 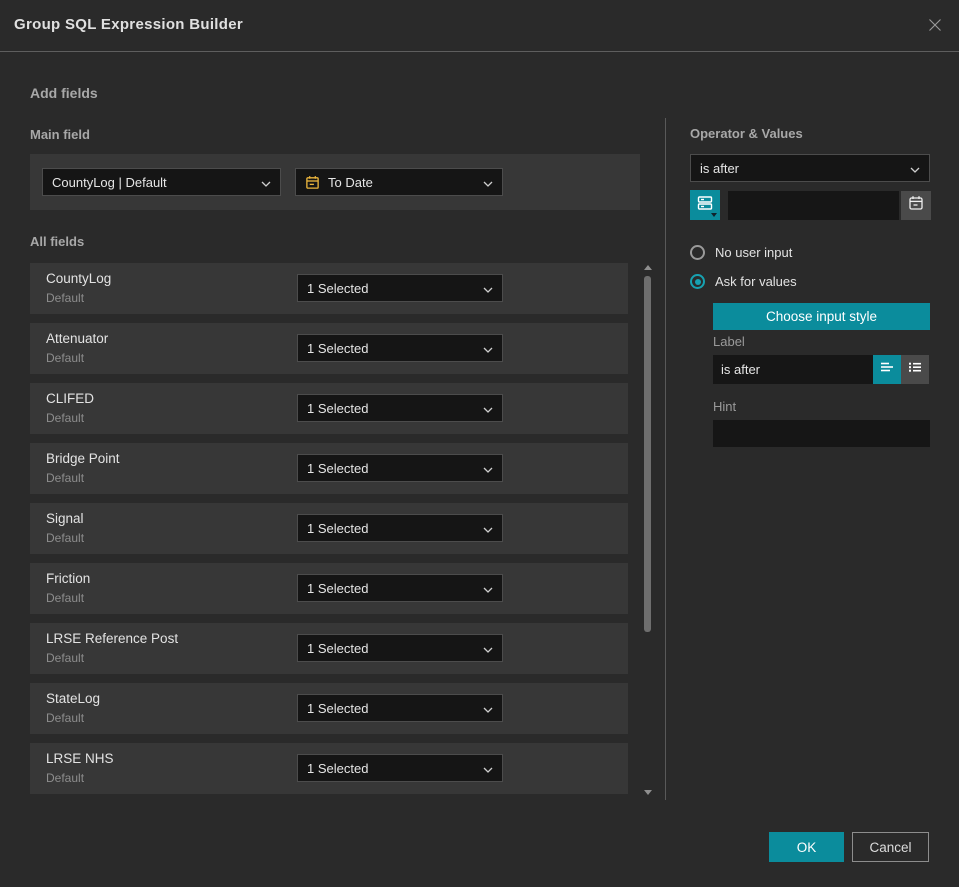 I want to click on field-row: Attenuator Default 1 Selected, so click(x=329, y=348).